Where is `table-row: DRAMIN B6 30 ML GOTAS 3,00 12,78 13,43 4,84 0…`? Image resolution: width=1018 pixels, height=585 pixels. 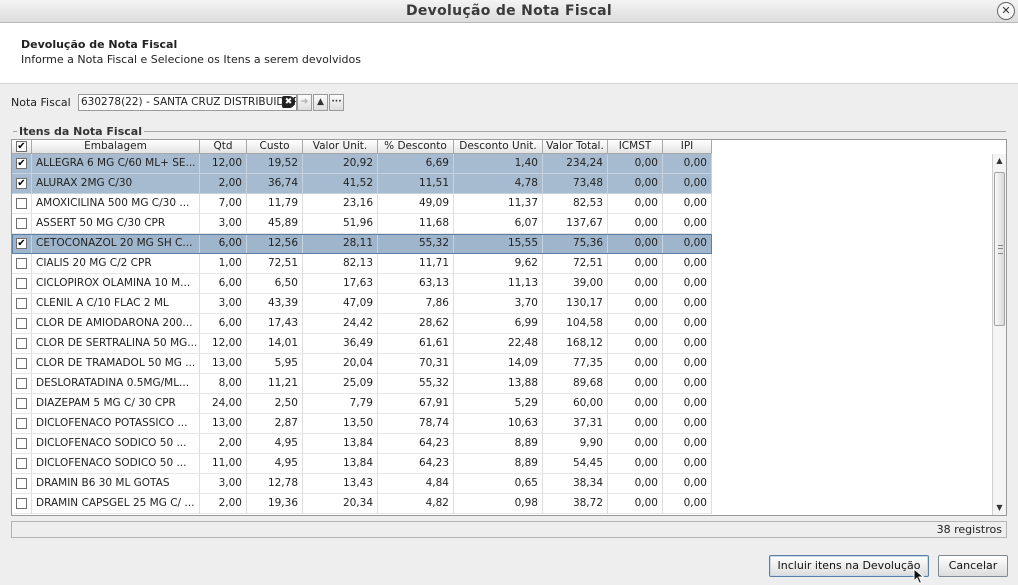 table-row: DRAMIN B6 30 ML GOTAS 3,00 12,78 13,43 4,84 0… is located at coordinates (362, 484).